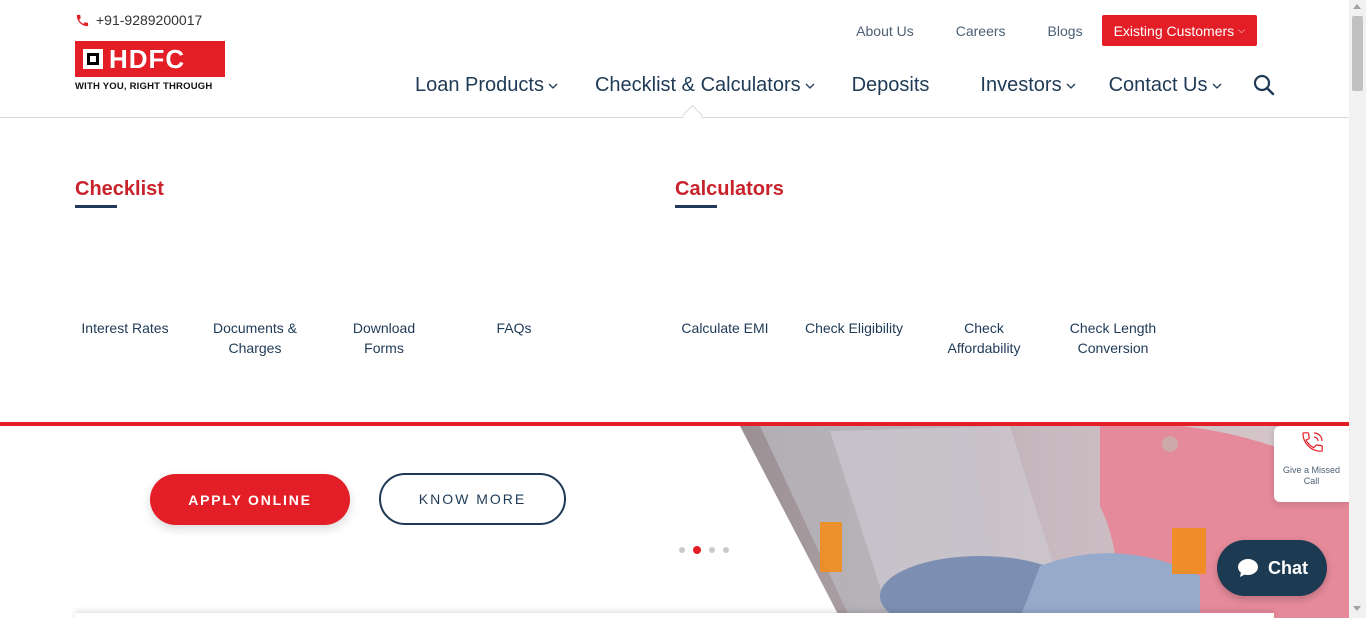 The width and height of the screenshot is (1366, 618). Describe the element at coordinates (1311, 464) in the screenshot. I see `missed-call-widget: Give a Missed Call` at that location.